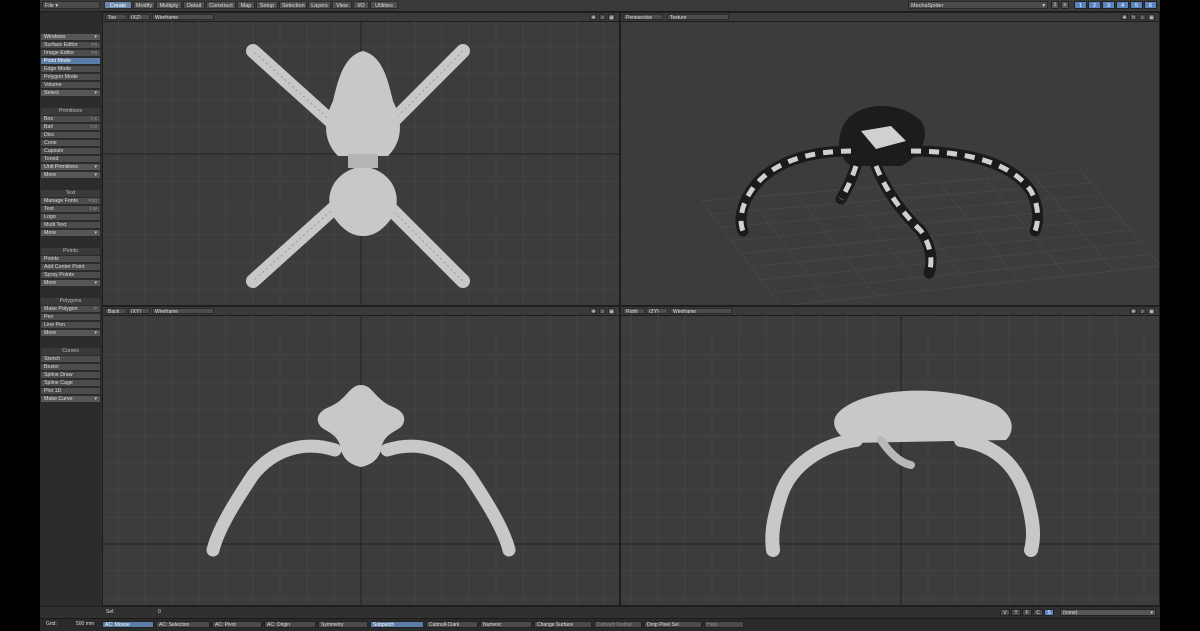 The height and width of the screenshot is (631, 1200). What do you see at coordinates (70, 209) in the screenshot?
I see `tool-text-button: Text ⇧W` at bounding box center [70, 209].